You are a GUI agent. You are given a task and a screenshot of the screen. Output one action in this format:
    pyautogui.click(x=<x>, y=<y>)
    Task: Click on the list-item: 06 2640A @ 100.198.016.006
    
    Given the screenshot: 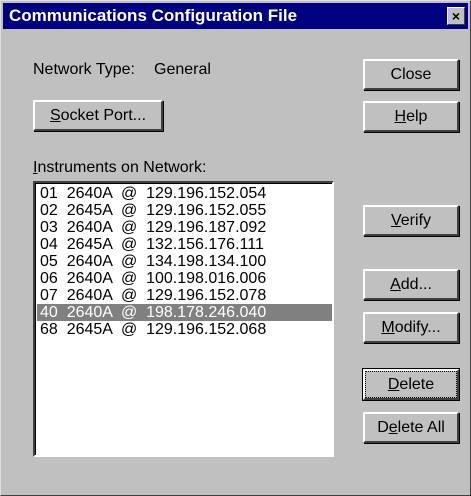 What is the action you would take?
    pyautogui.click(x=184, y=278)
    